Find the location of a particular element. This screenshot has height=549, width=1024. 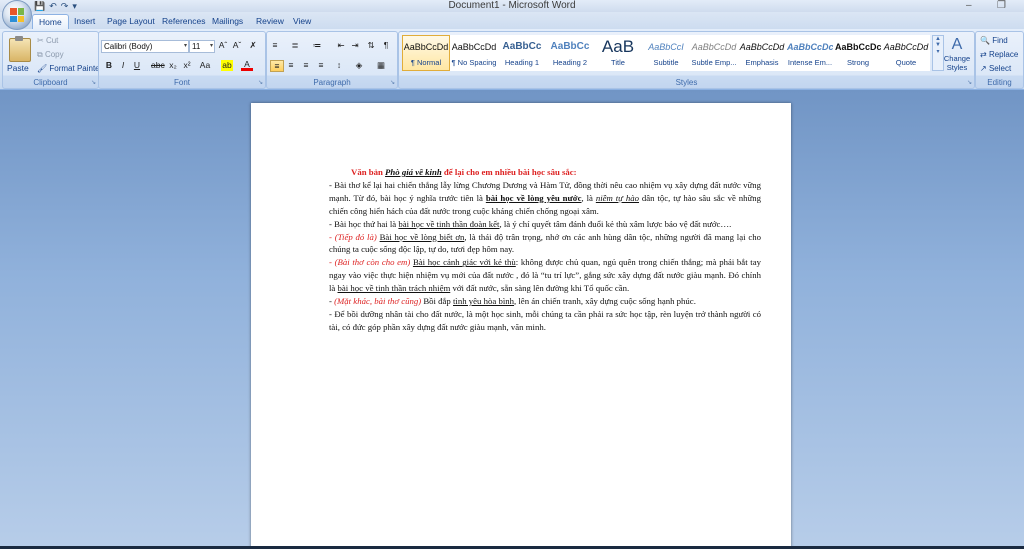

clipboard-group-label: Clipboard is located at coordinates (50, 82).